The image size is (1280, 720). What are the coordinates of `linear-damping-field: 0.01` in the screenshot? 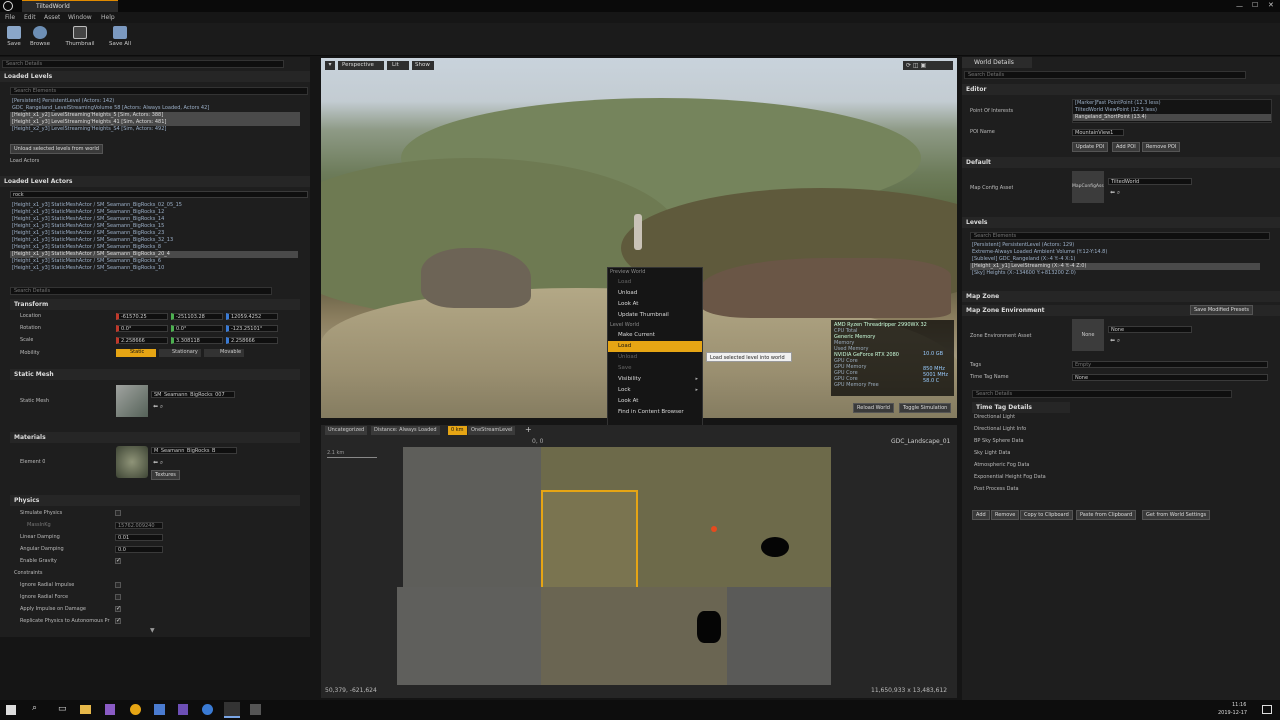 It's located at (139, 537).